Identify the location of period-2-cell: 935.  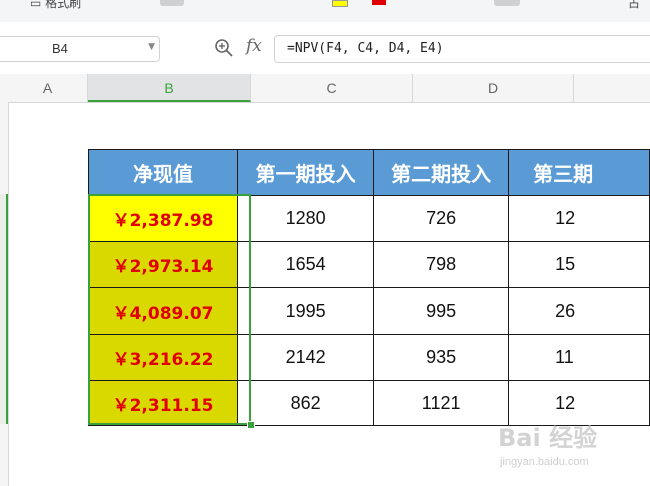
(441, 357).